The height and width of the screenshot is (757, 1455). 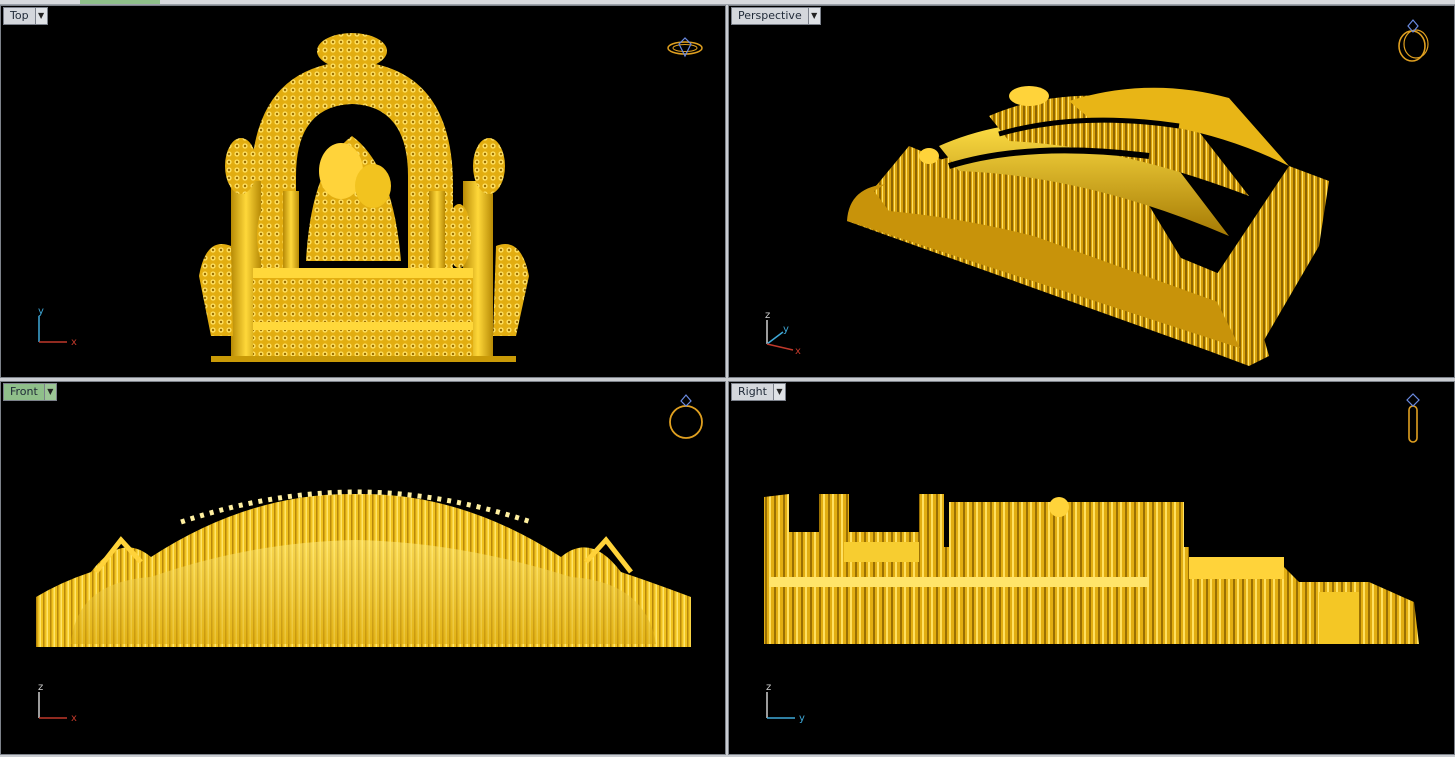 I want to click on model-right-view, so click(x=1091, y=569).